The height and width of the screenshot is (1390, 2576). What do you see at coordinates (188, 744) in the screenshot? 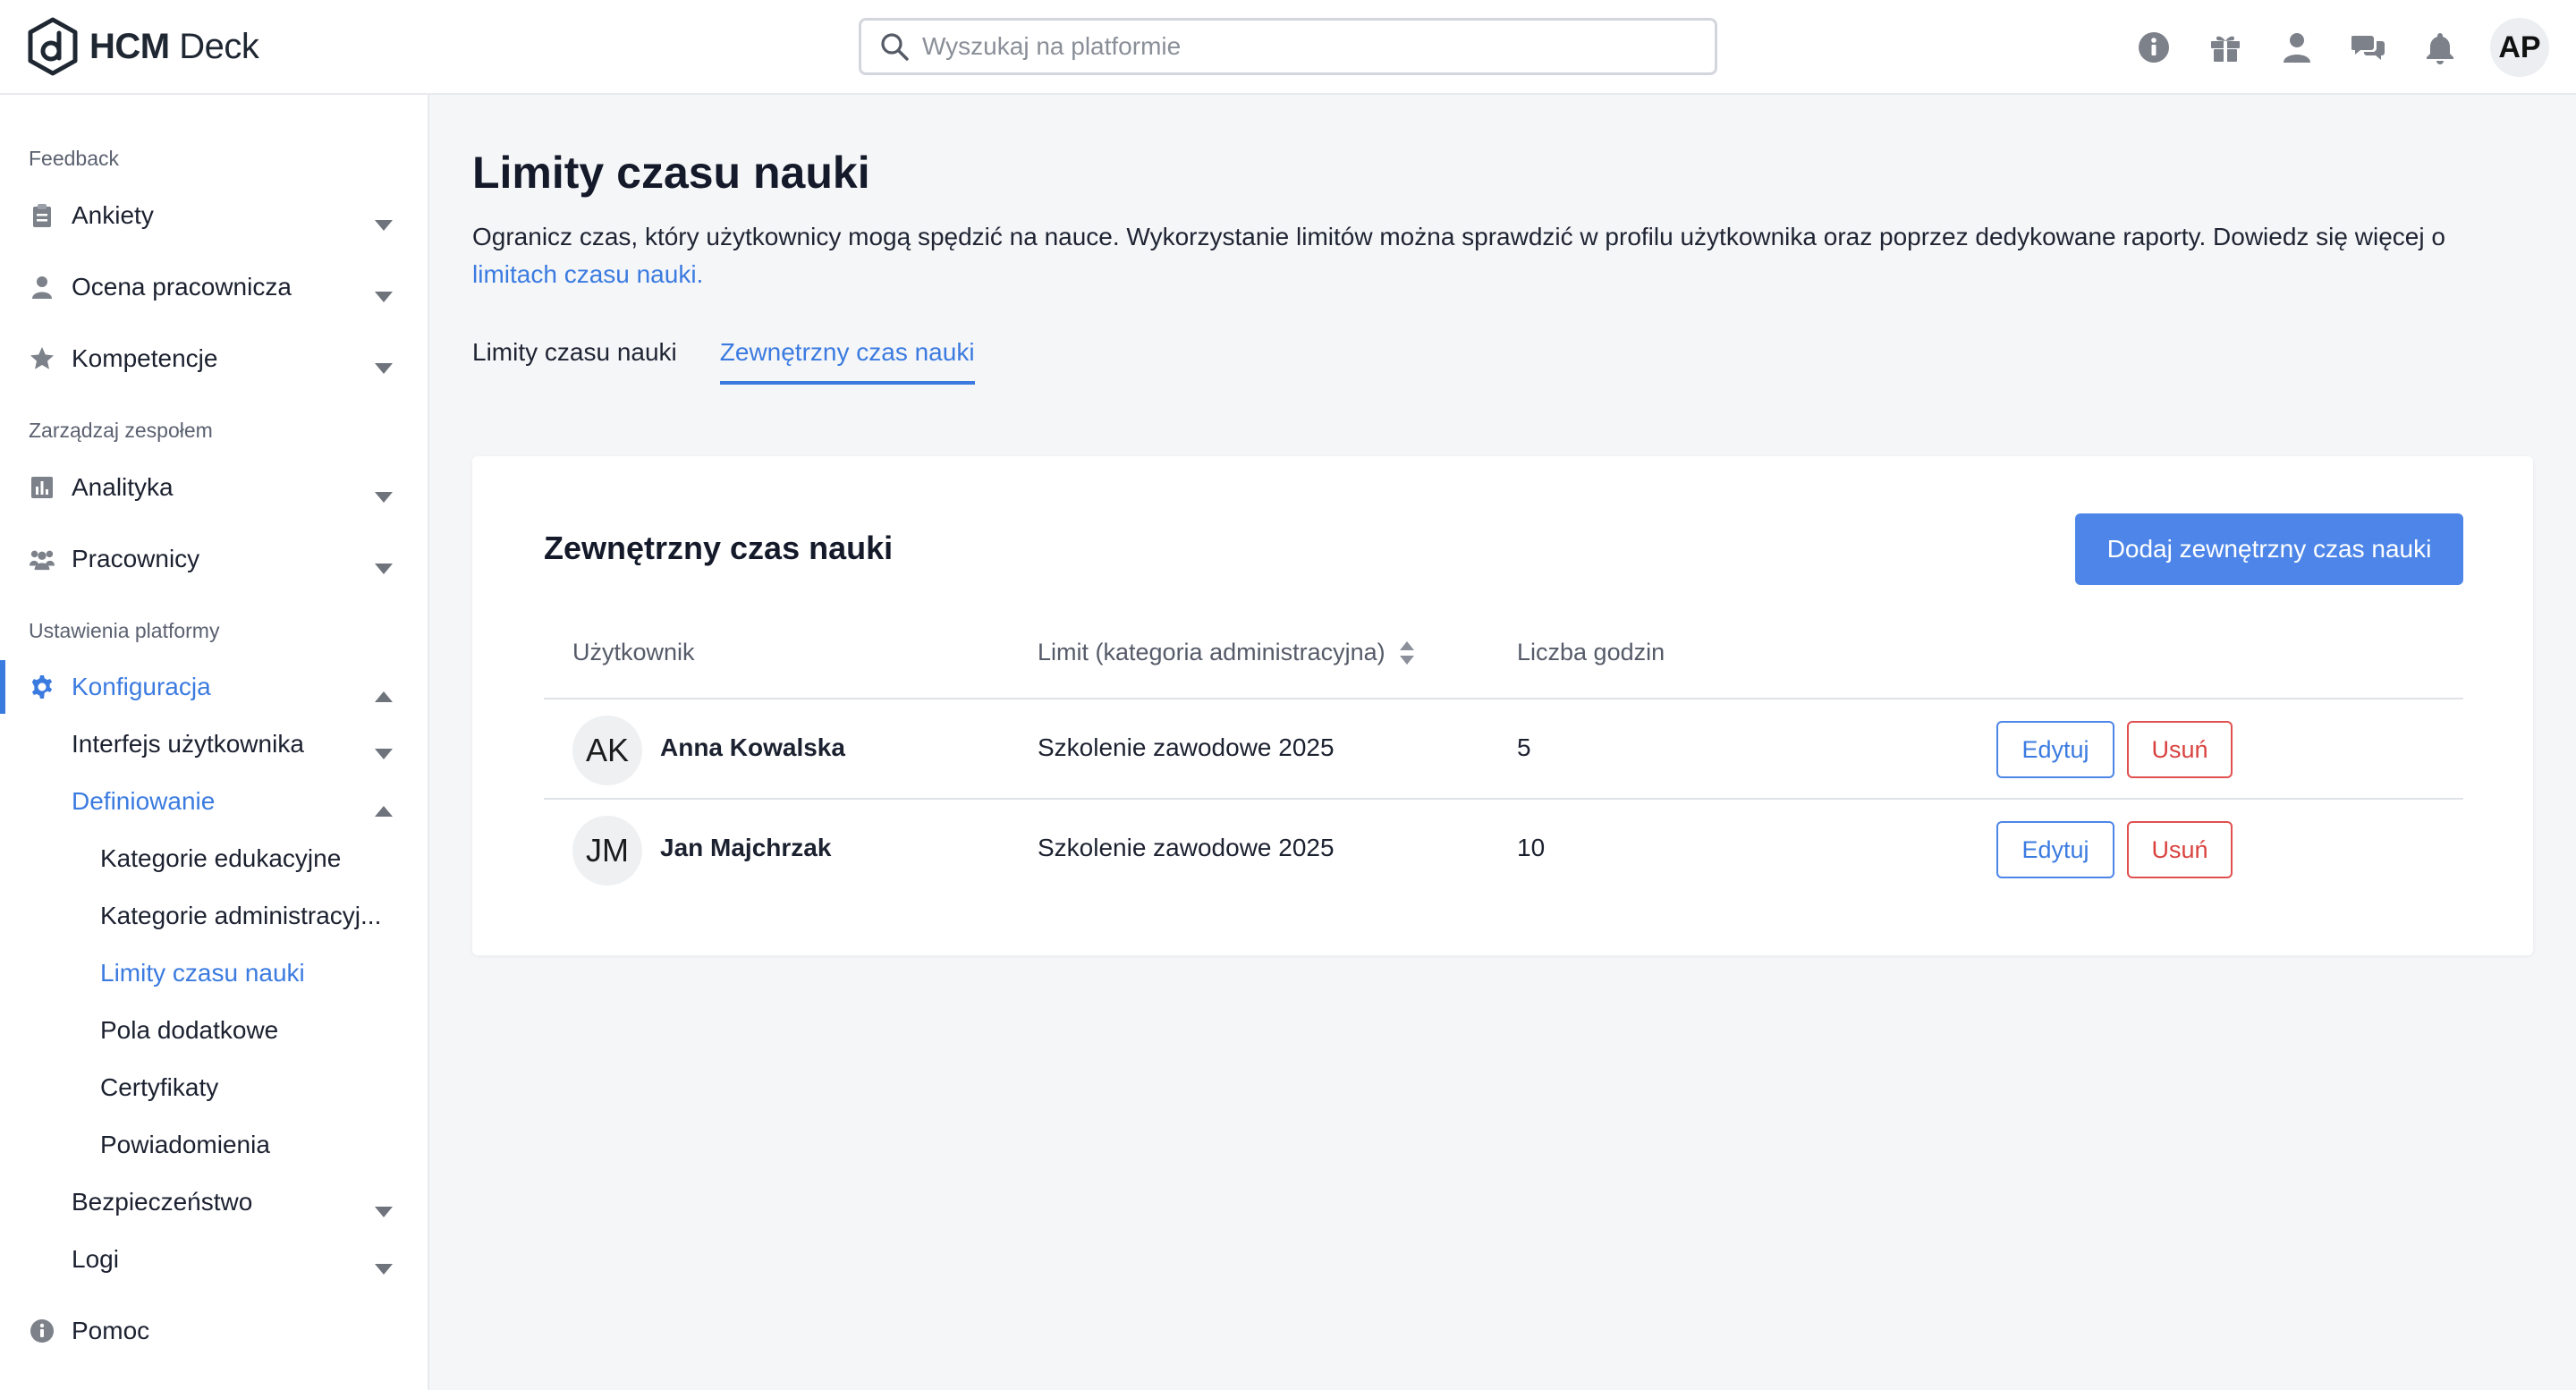
I see `sidebar-item-label: Interfejs użytkownika` at bounding box center [188, 744].